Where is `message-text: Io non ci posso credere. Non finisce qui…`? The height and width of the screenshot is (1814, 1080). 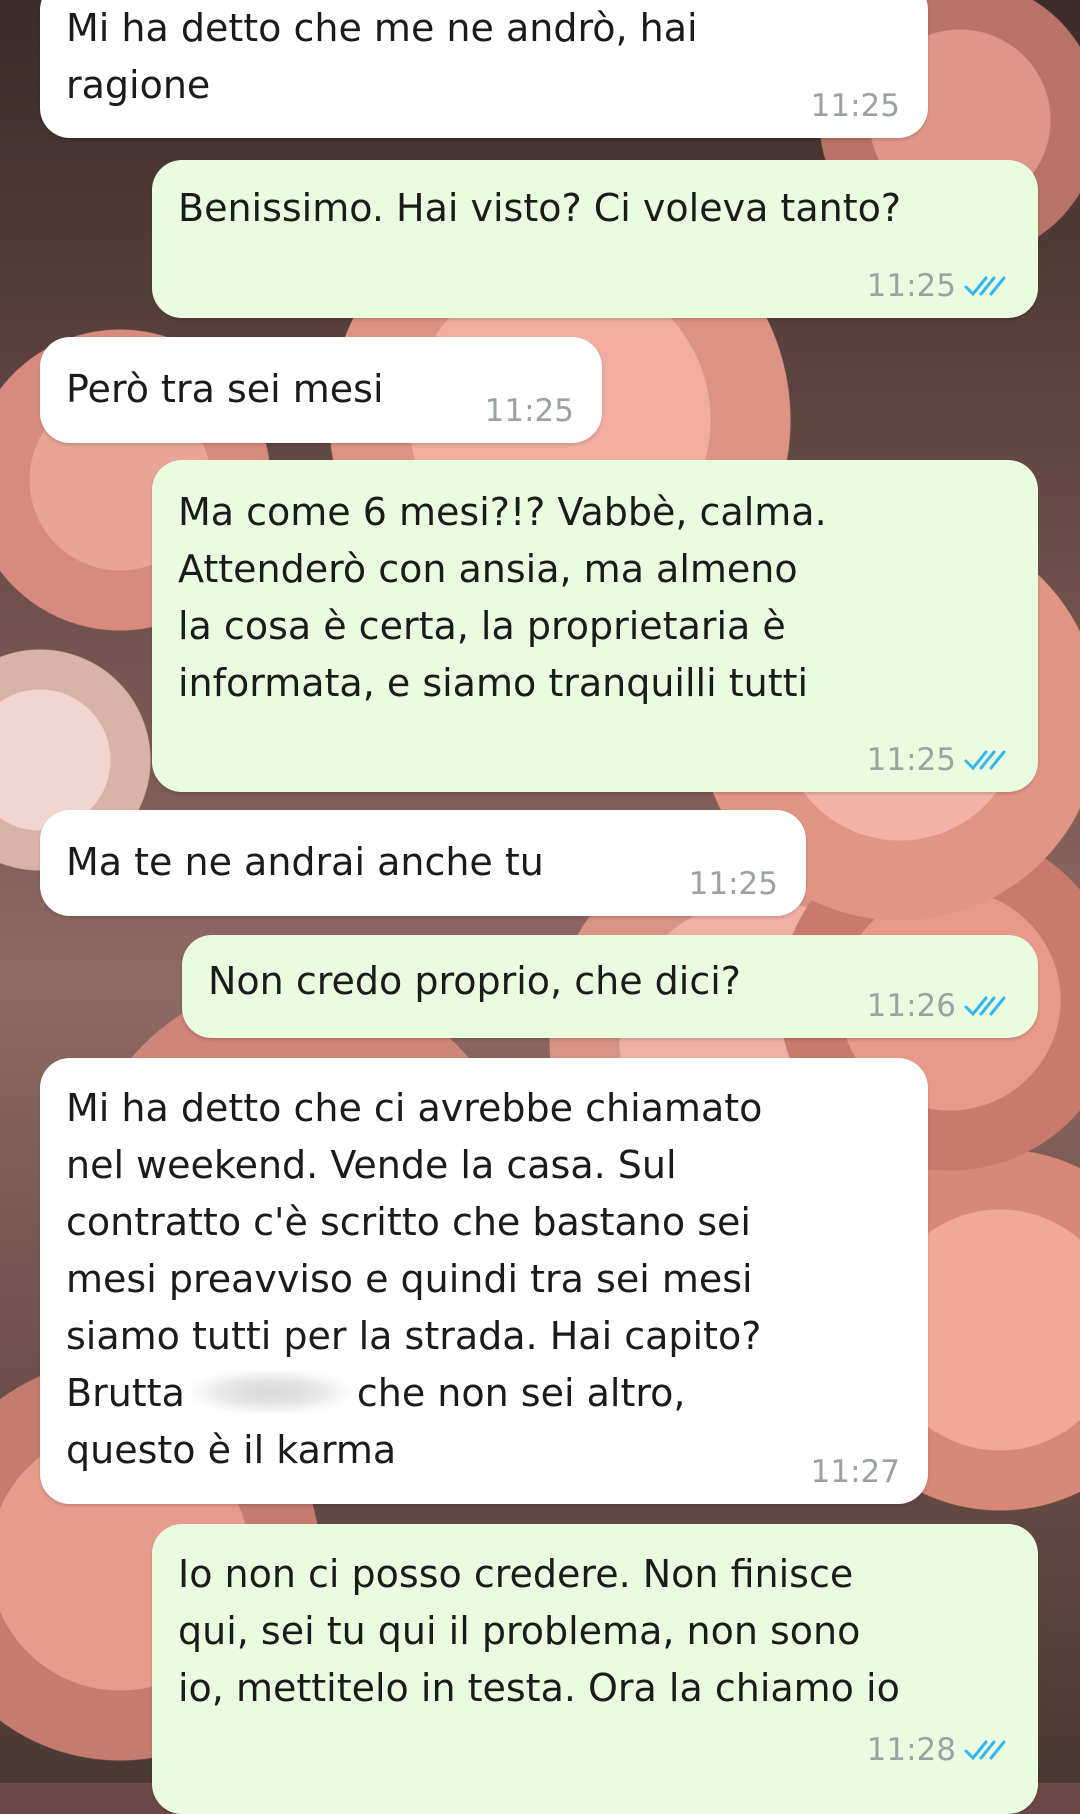
message-text: Io non ci posso credere. Non finisce qui… is located at coordinates (539, 1631).